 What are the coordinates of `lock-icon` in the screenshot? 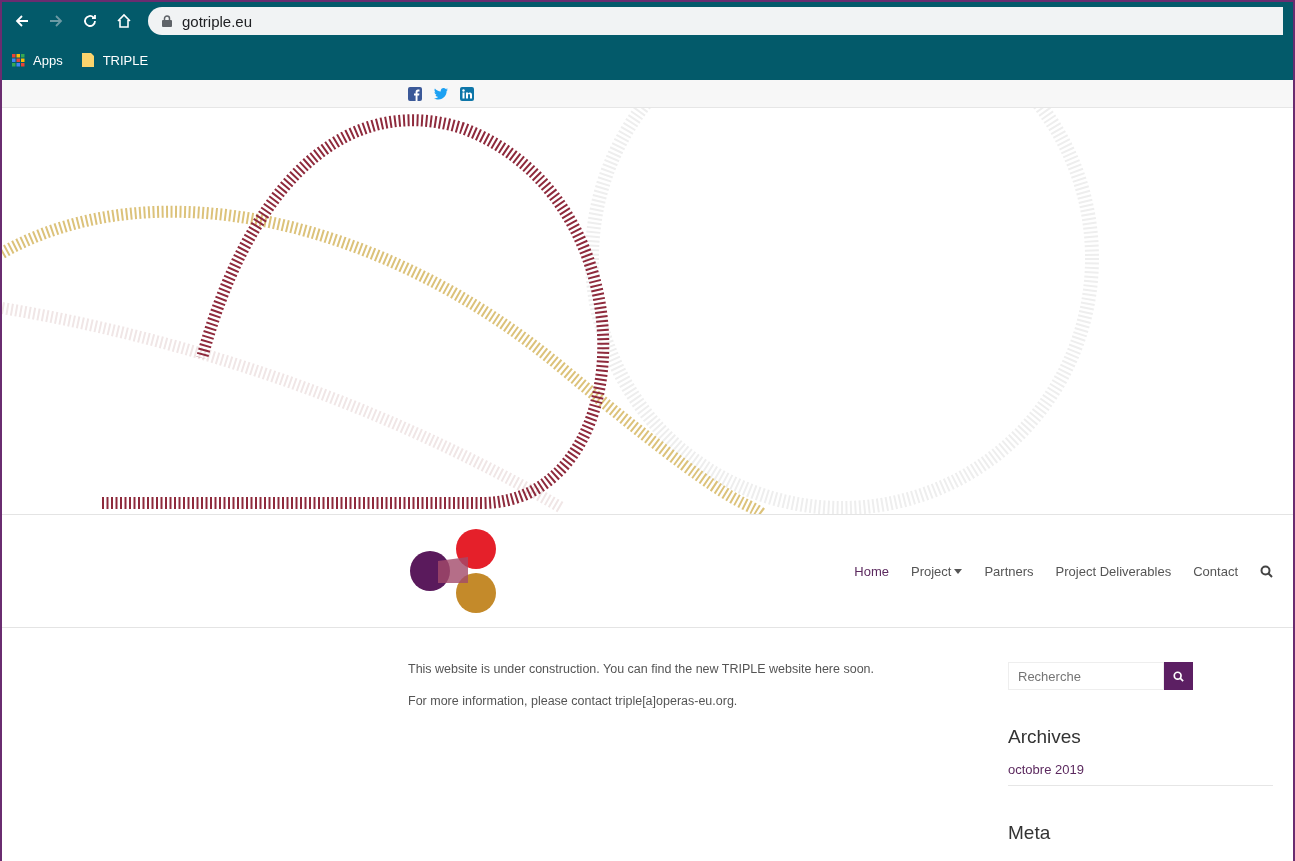 It's located at (167, 21).